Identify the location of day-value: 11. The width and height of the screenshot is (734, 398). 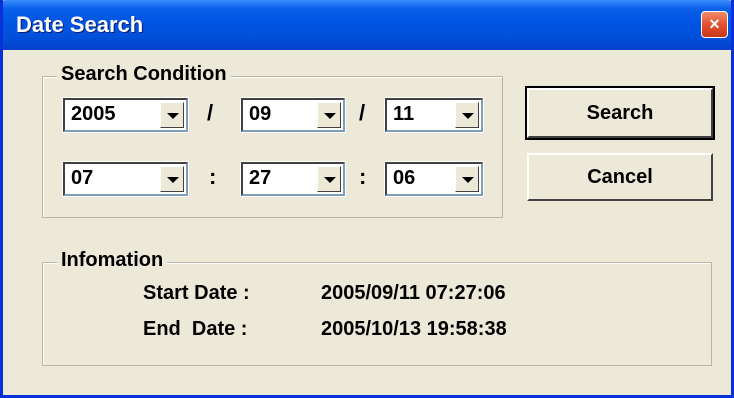
(404, 114).